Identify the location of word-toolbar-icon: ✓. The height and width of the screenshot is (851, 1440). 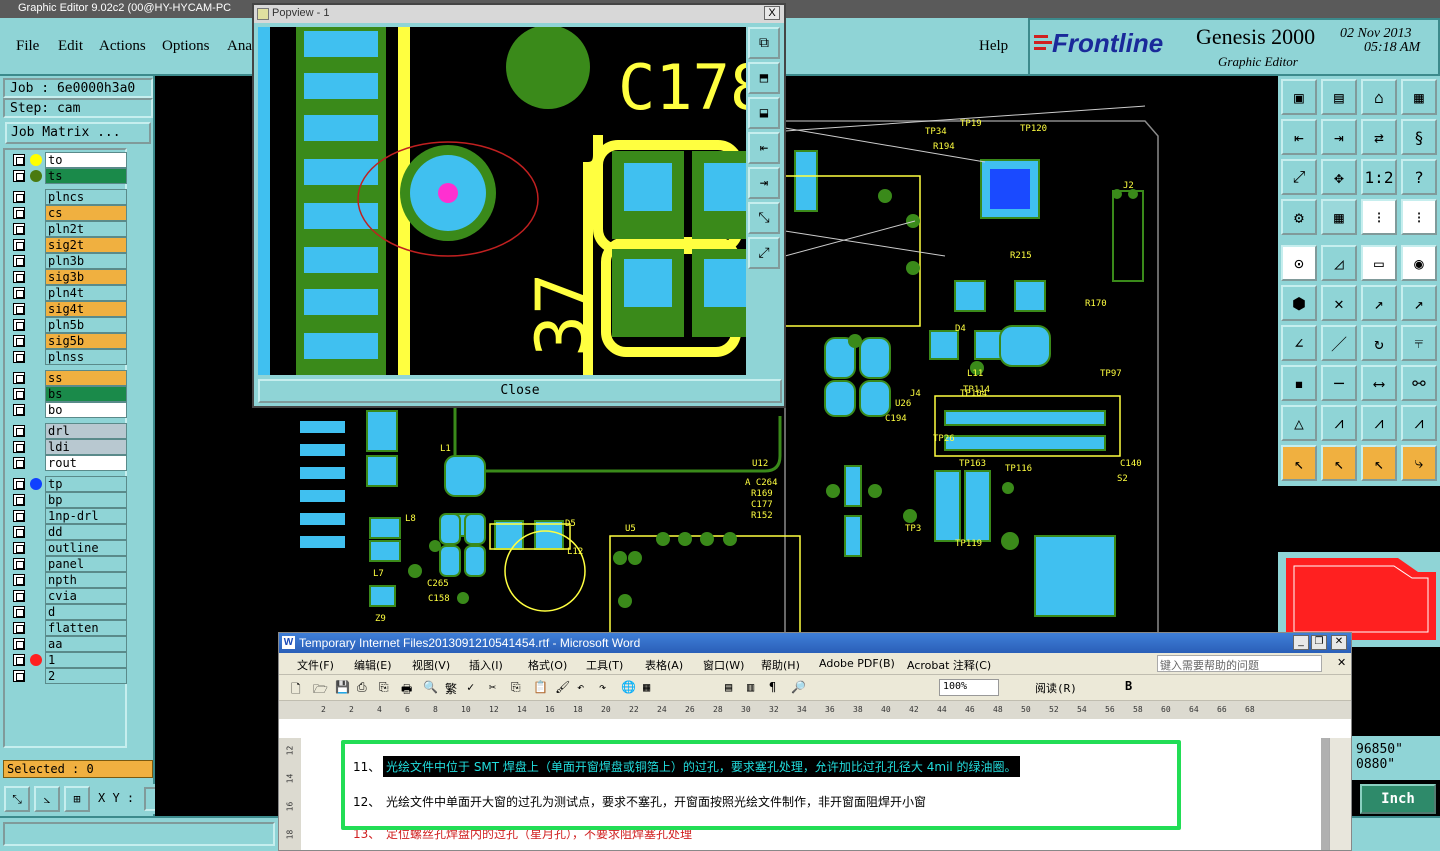
(470, 687).